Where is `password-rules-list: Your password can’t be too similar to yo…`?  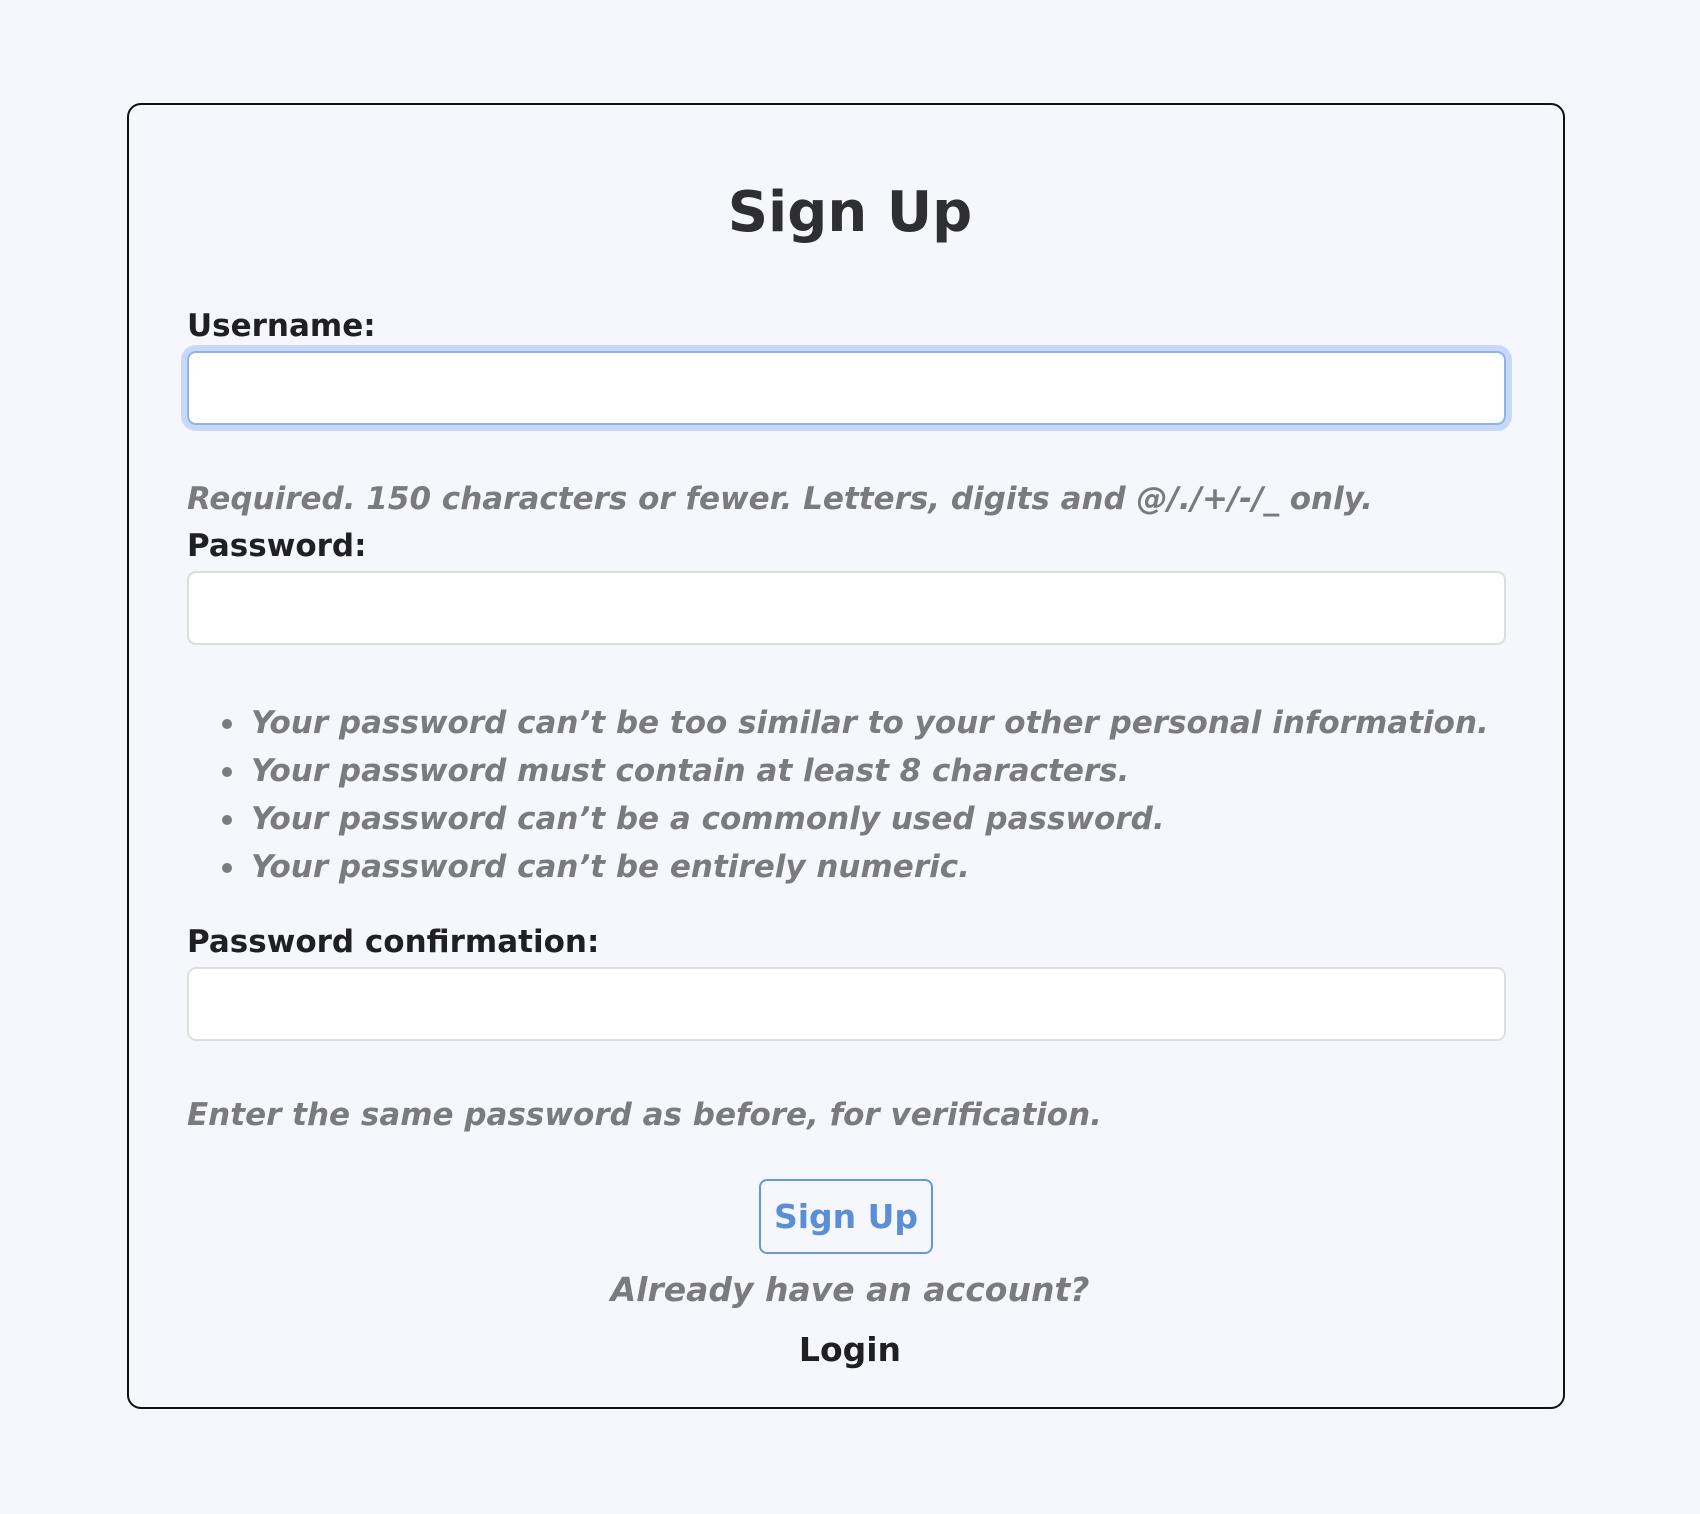 password-rules-list: Your password can’t be too similar to yo… is located at coordinates (838, 795).